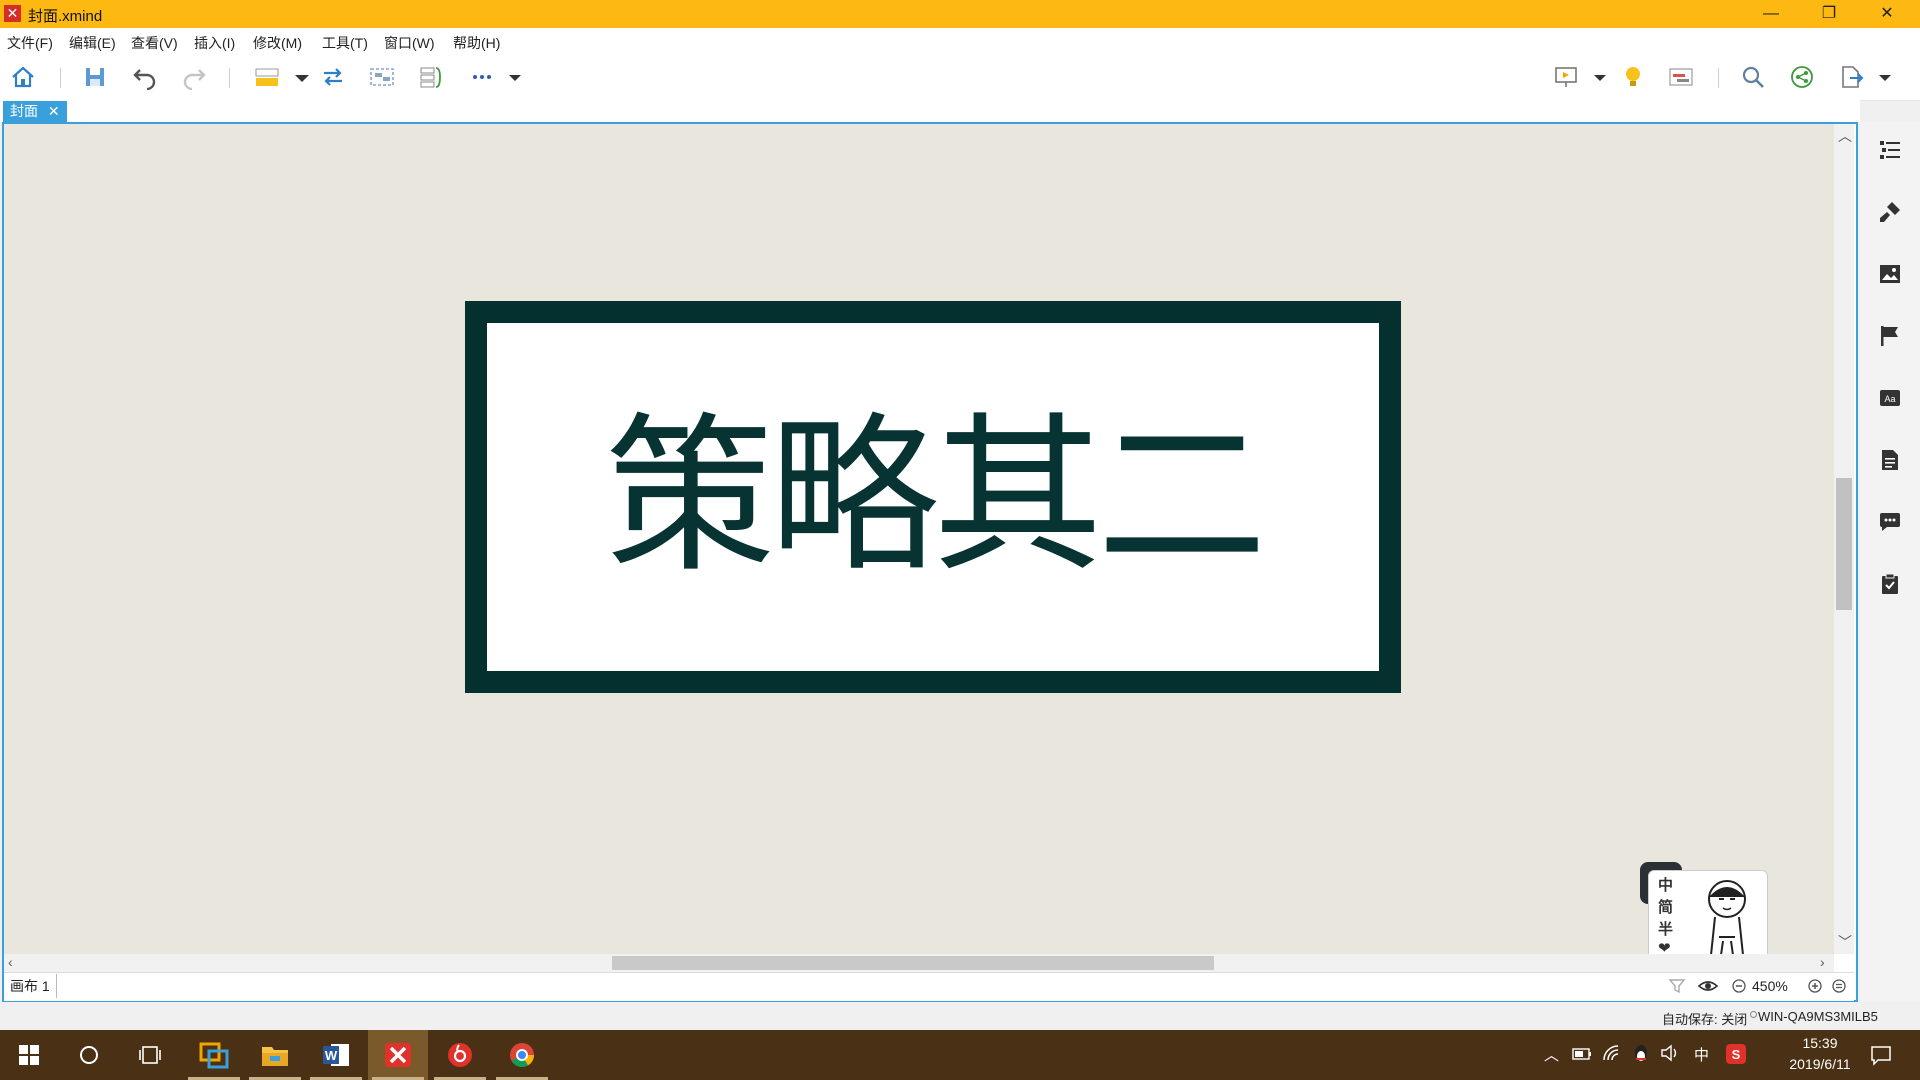 The image size is (1920, 1080). I want to click on remote-desktop-icon, so click(214, 1055).